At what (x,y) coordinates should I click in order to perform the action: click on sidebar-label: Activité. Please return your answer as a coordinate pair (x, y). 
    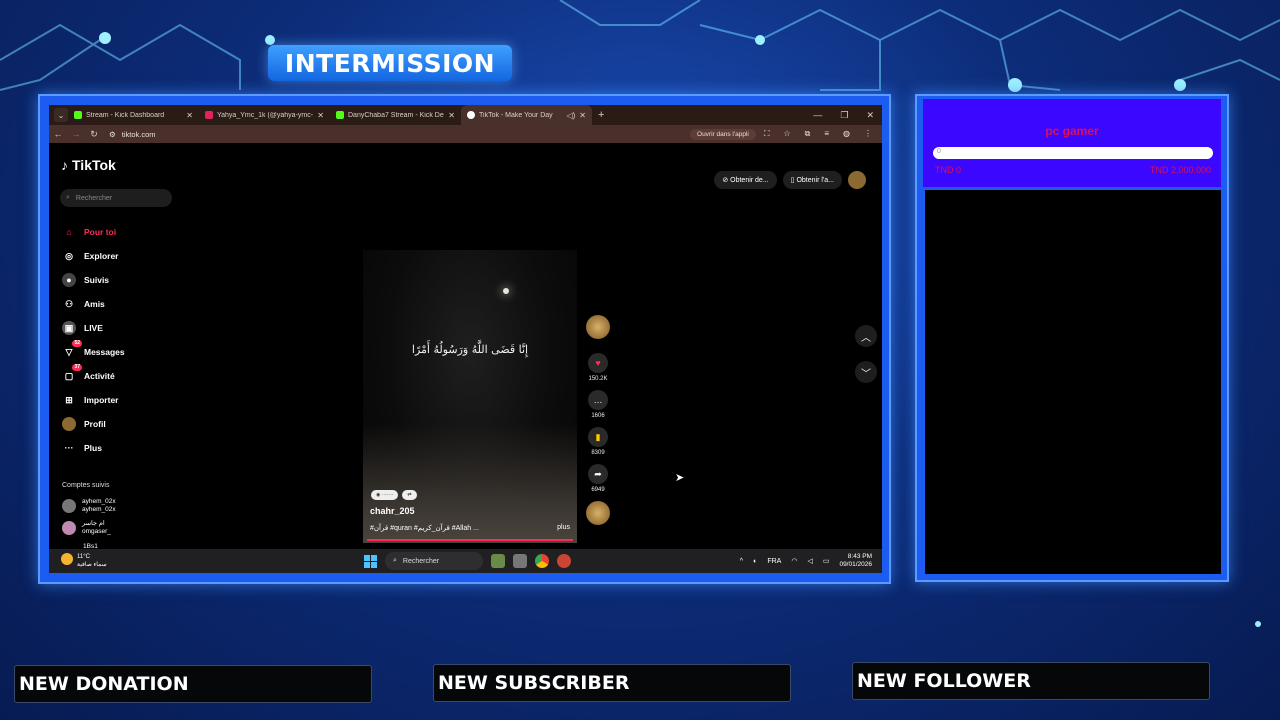
    Looking at the image, I should click on (99, 376).